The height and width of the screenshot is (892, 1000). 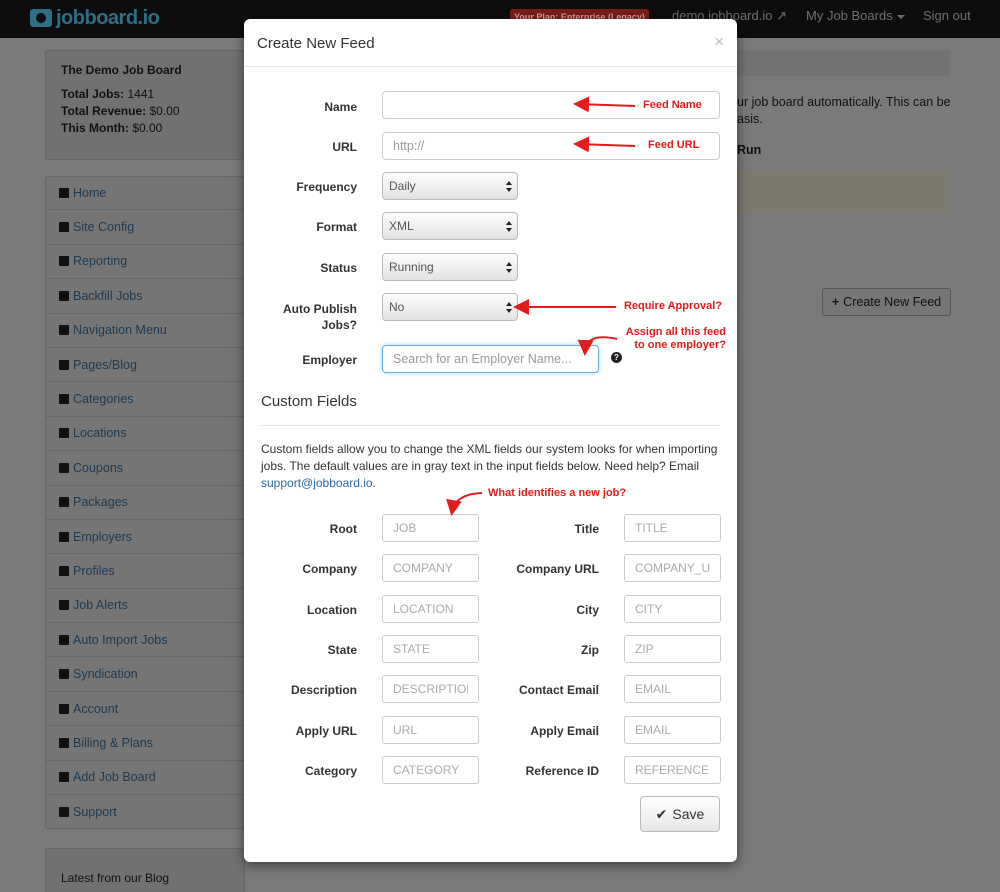 I want to click on credit-card-icon, so click(x=64, y=742).